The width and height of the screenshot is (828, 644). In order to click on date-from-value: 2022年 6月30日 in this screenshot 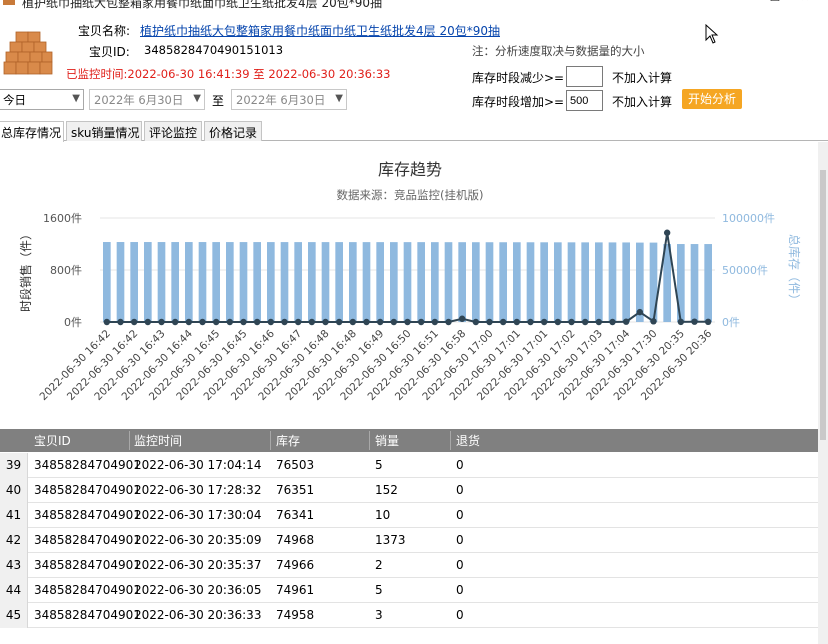, I will do `click(139, 100)`.